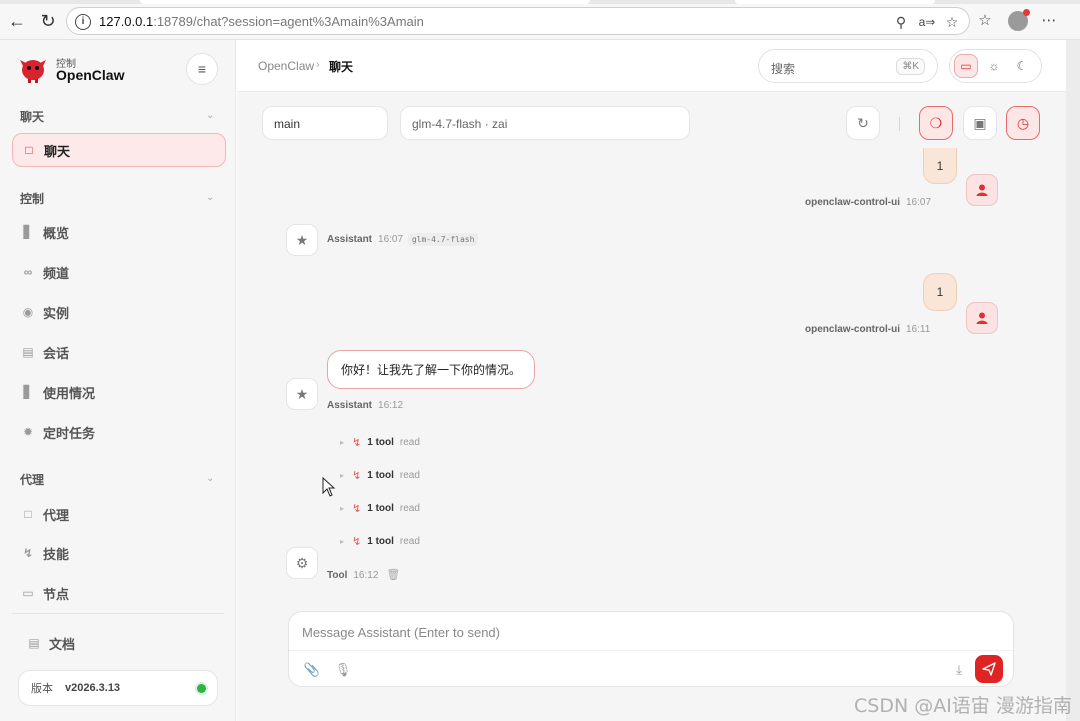 The width and height of the screenshot is (1080, 721). Describe the element at coordinates (56, 233) in the screenshot. I see `sidebar-item-label: 概览` at that location.